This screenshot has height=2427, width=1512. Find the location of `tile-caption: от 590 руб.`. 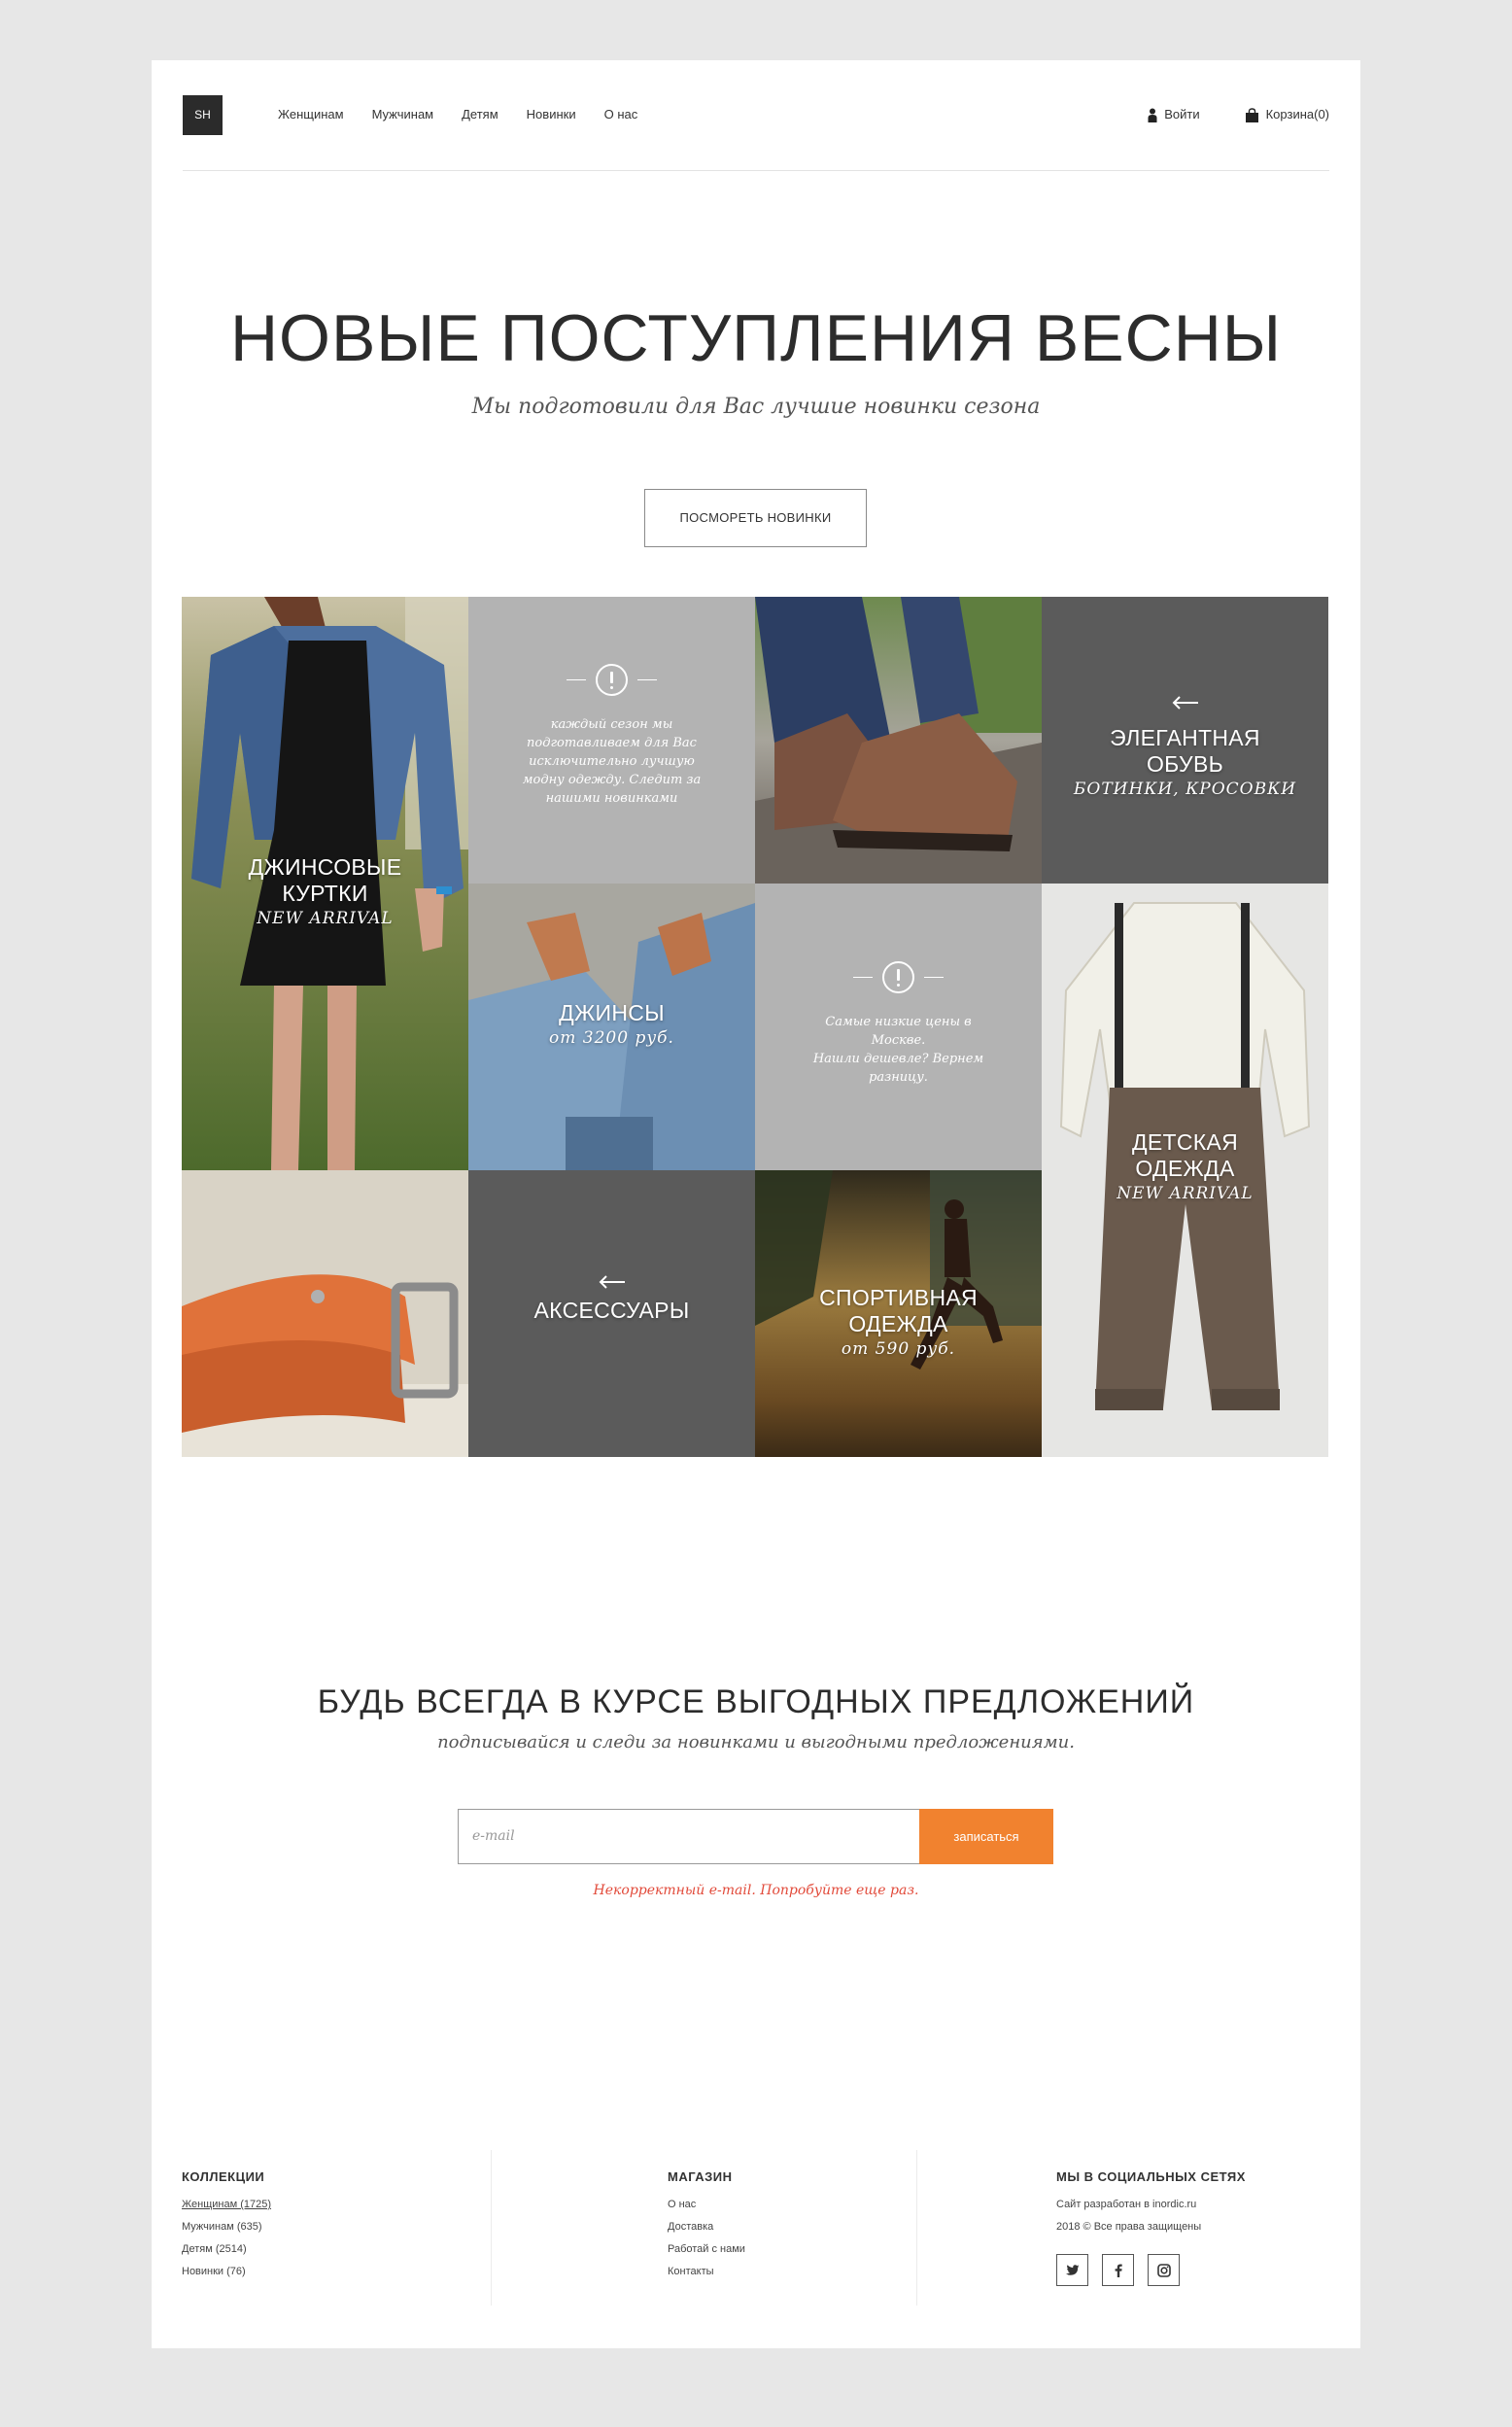

tile-caption: от 590 руб. is located at coordinates (899, 1349).